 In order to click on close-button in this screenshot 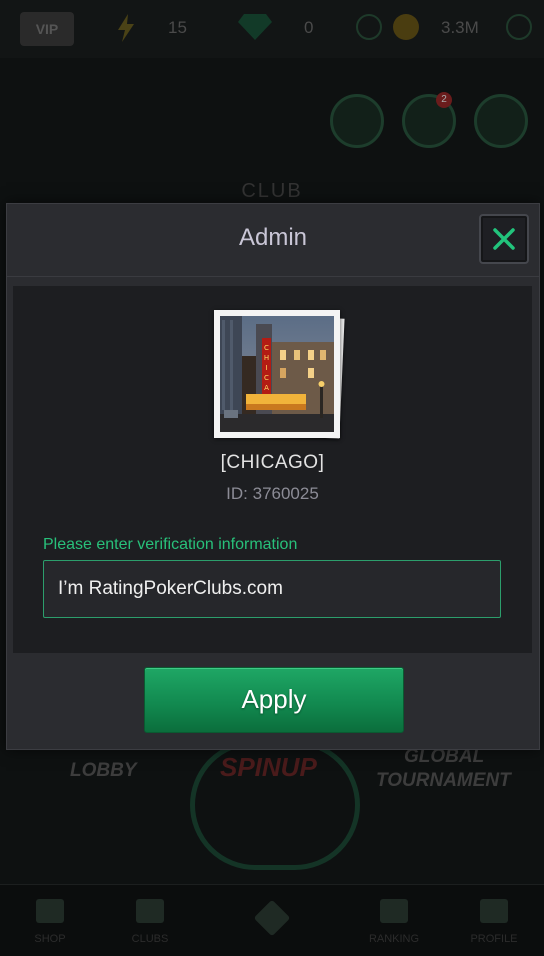, I will do `click(504, 239)`.